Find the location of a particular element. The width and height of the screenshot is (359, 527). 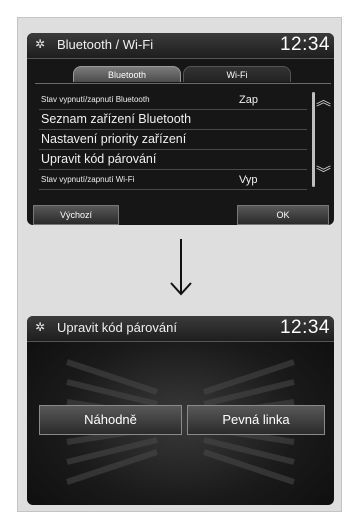

screen-header: ✲ Bluetooth / Wi-Fi 12:34 is located at coordinates (180, 46).